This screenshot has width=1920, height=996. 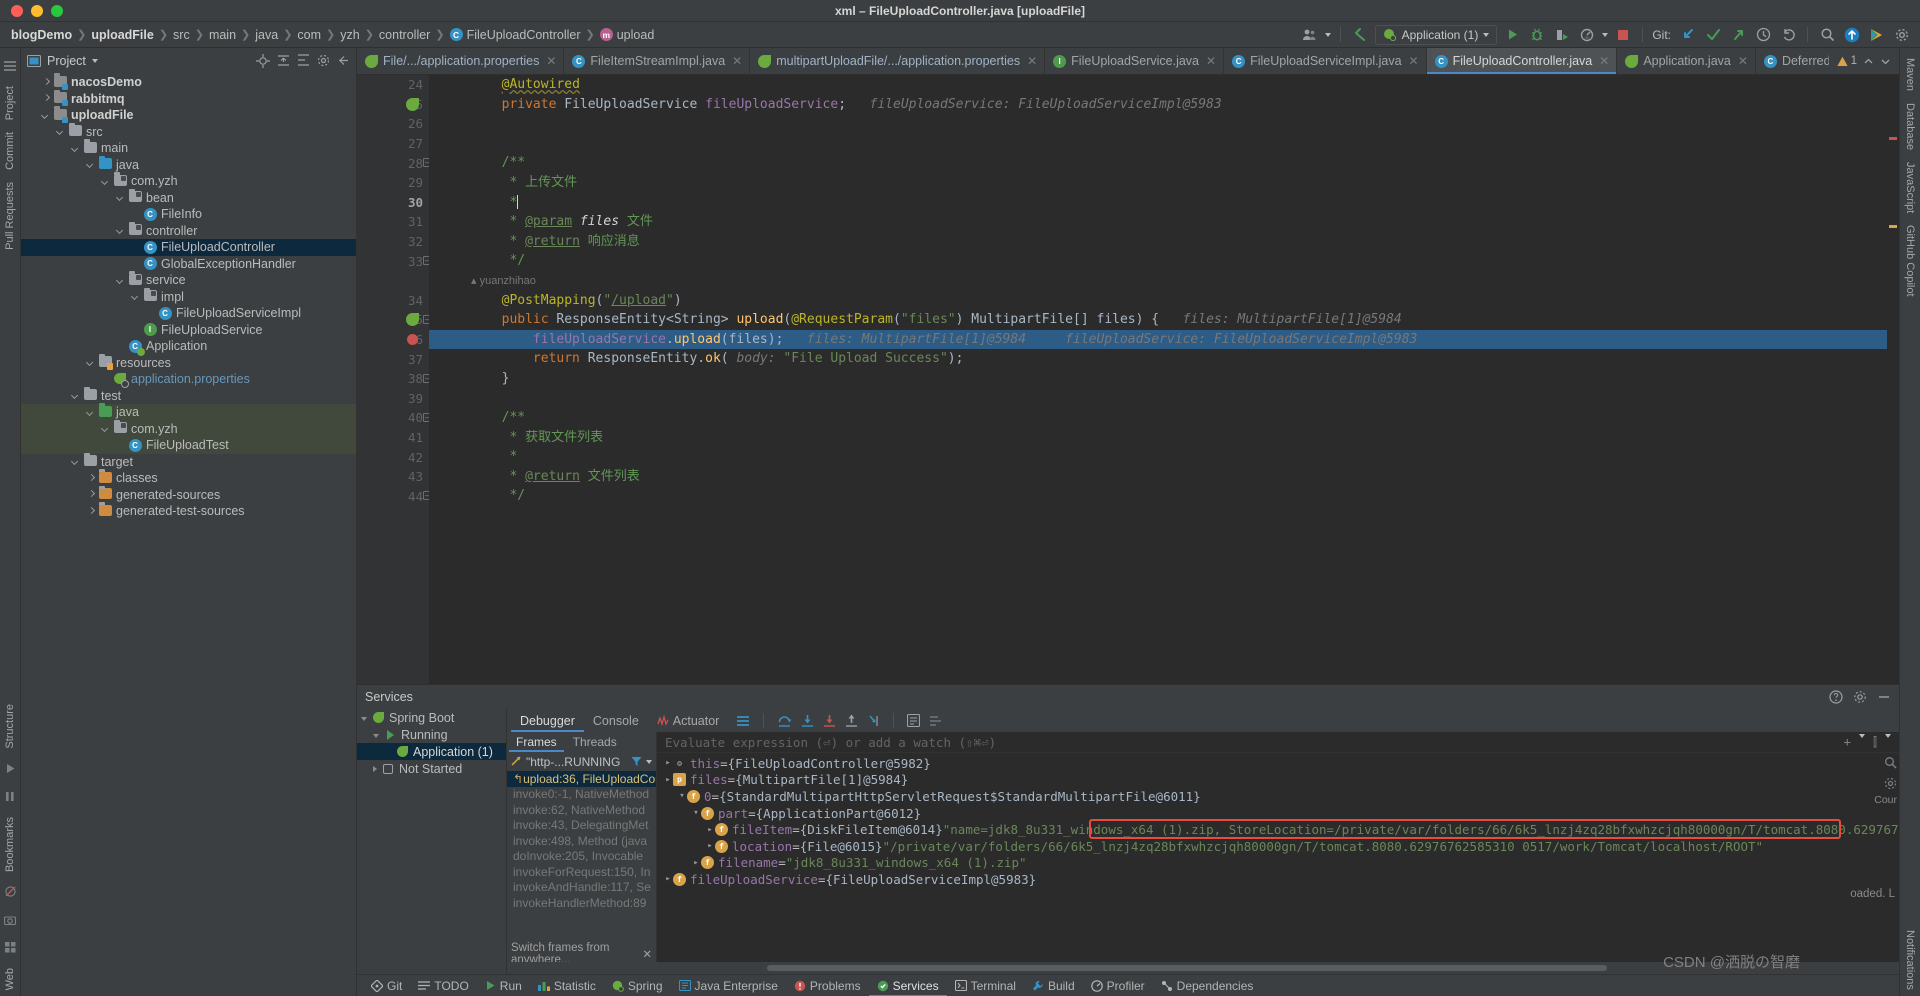 What do you see at coordinates (637, 985) in the screenshot?
I see `bottom-tool-spring: Spring` at bounding box center [637, 985].